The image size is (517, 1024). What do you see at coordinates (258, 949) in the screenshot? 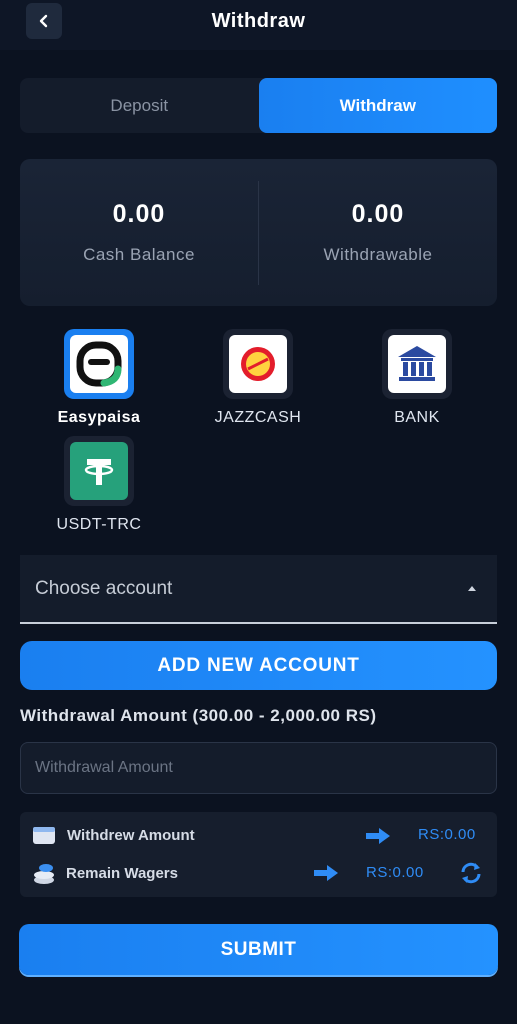
I see `submit-button: SUBMIT` at bounding box center [258, 949].